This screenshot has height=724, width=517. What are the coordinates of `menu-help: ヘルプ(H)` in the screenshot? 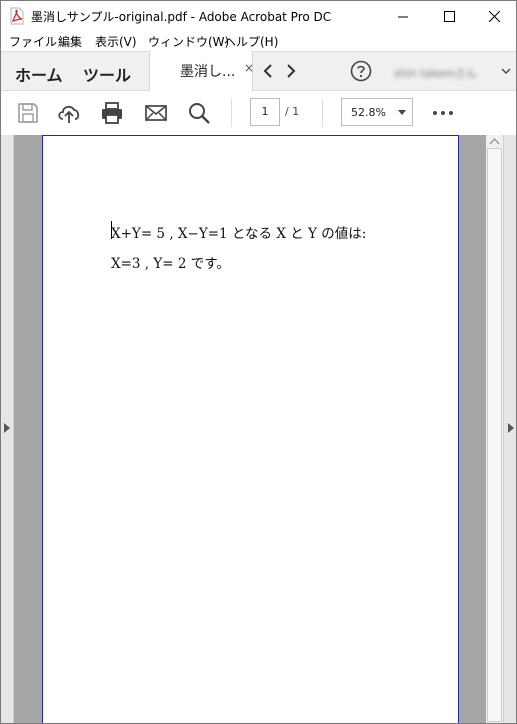 It's located at (251, 41).